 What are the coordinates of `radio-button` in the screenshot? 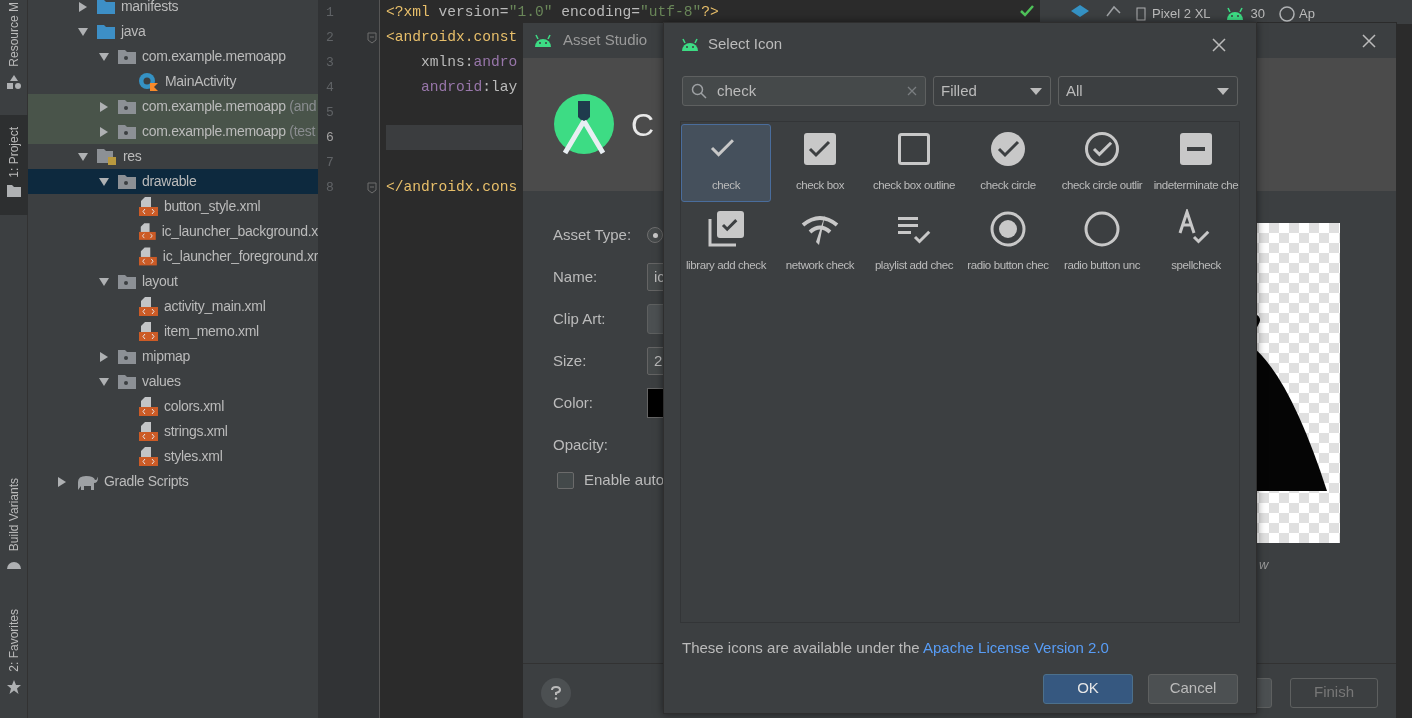 It's located at (655, 235).